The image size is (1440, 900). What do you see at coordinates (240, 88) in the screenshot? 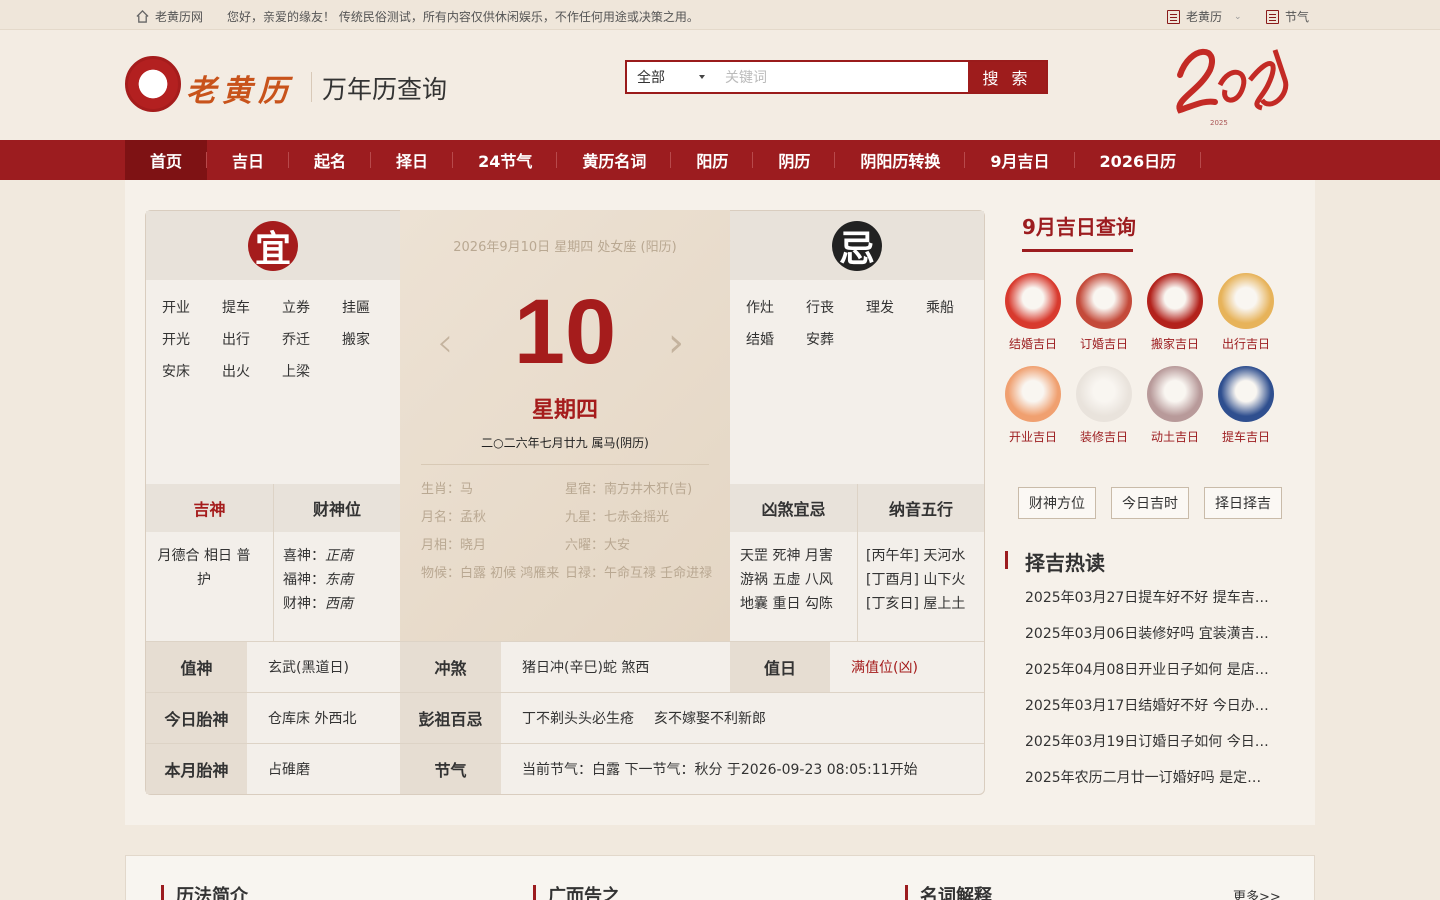
I see `logo-text: 老黄历` at bounding box center [240, 88].